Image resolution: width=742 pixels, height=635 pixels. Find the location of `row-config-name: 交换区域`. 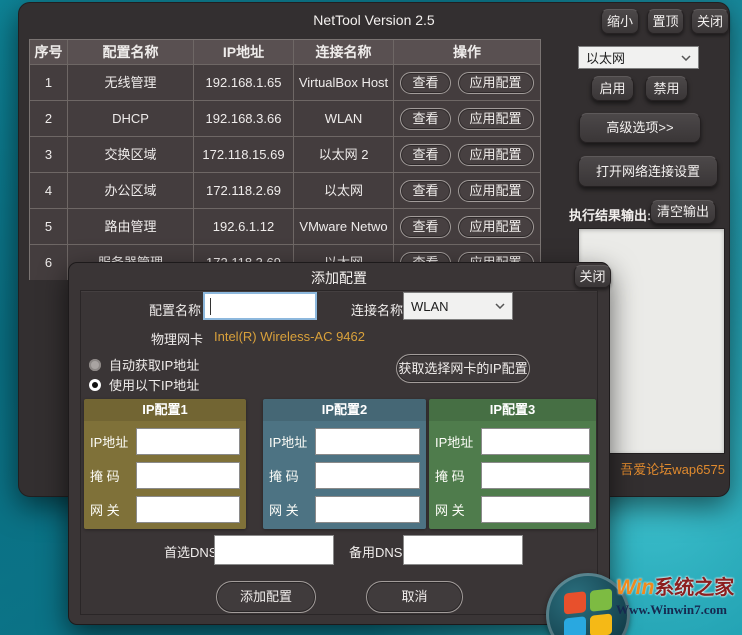

row-config-name: 交换区域 is located at coordinates (131, 154).